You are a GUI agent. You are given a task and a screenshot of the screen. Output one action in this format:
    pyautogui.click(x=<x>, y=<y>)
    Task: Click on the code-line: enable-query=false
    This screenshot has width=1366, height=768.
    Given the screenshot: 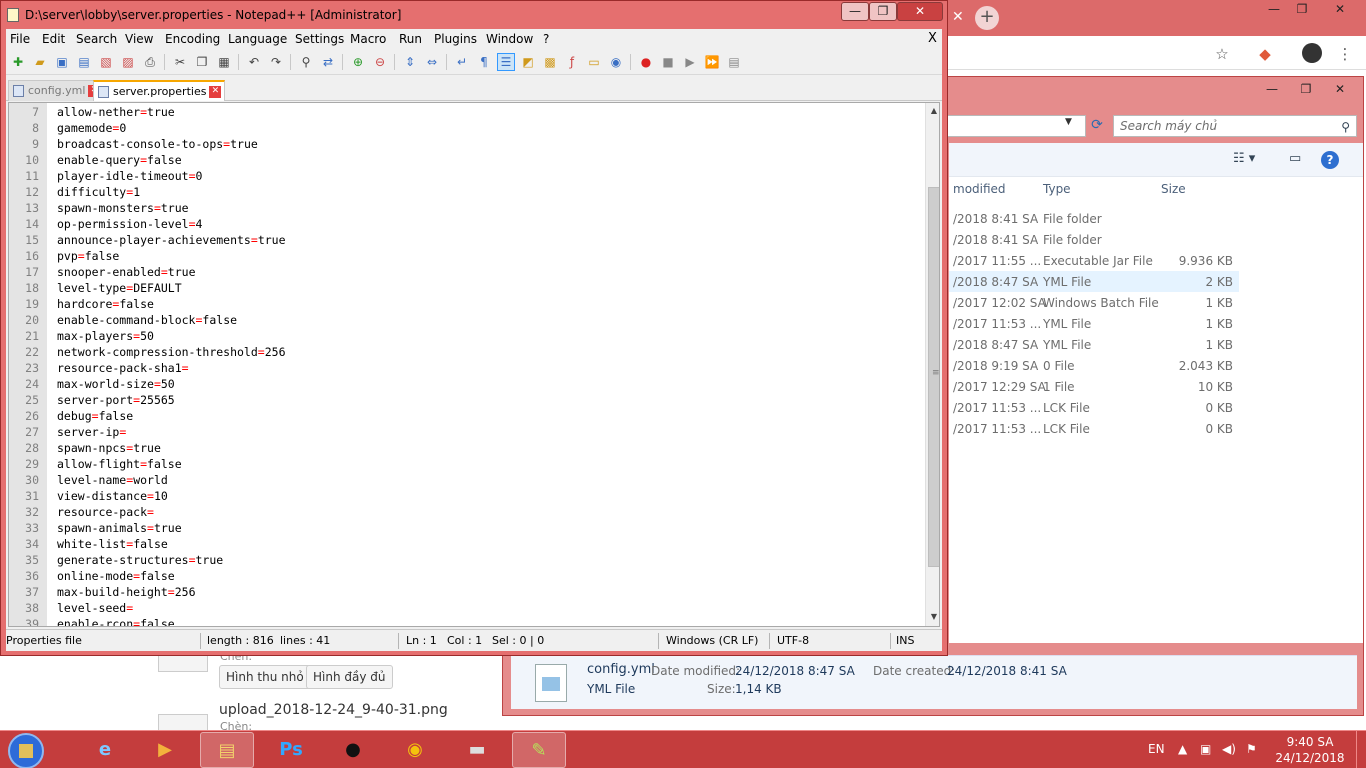 What is the action you would take?
    pyautogui.click(x=119, y=160)
    